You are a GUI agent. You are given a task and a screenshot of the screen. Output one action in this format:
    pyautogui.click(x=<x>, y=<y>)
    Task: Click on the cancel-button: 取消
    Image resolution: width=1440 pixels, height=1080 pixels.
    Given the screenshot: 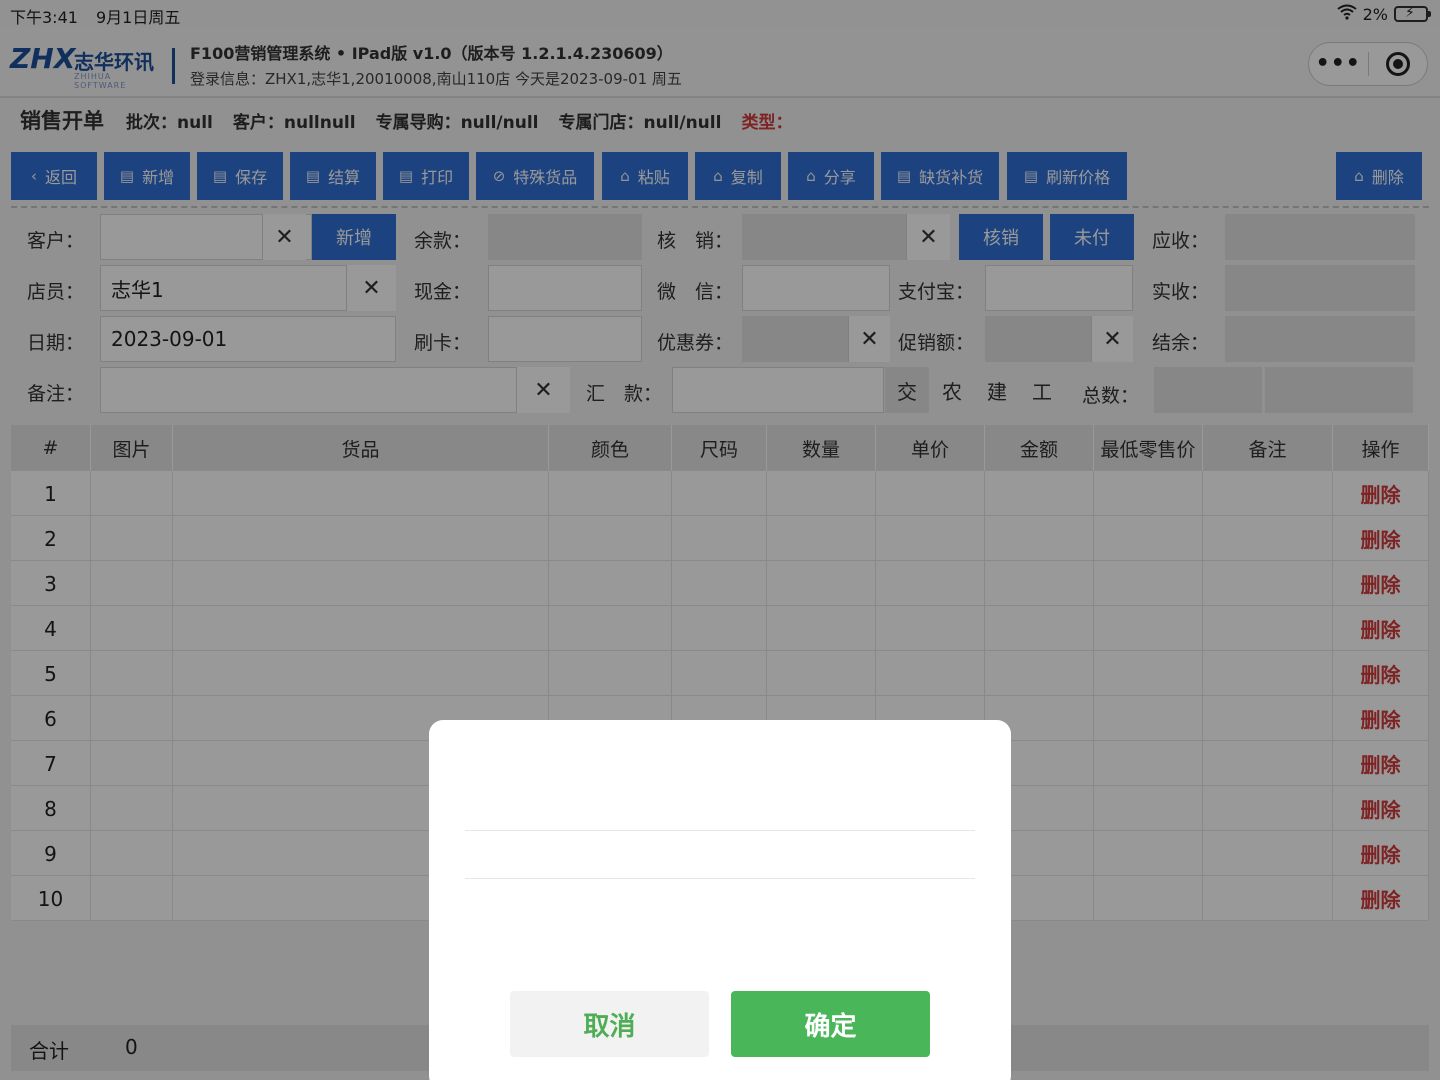 What is the action you would take?
    pyautogui.click(x=609, y=1024)
    